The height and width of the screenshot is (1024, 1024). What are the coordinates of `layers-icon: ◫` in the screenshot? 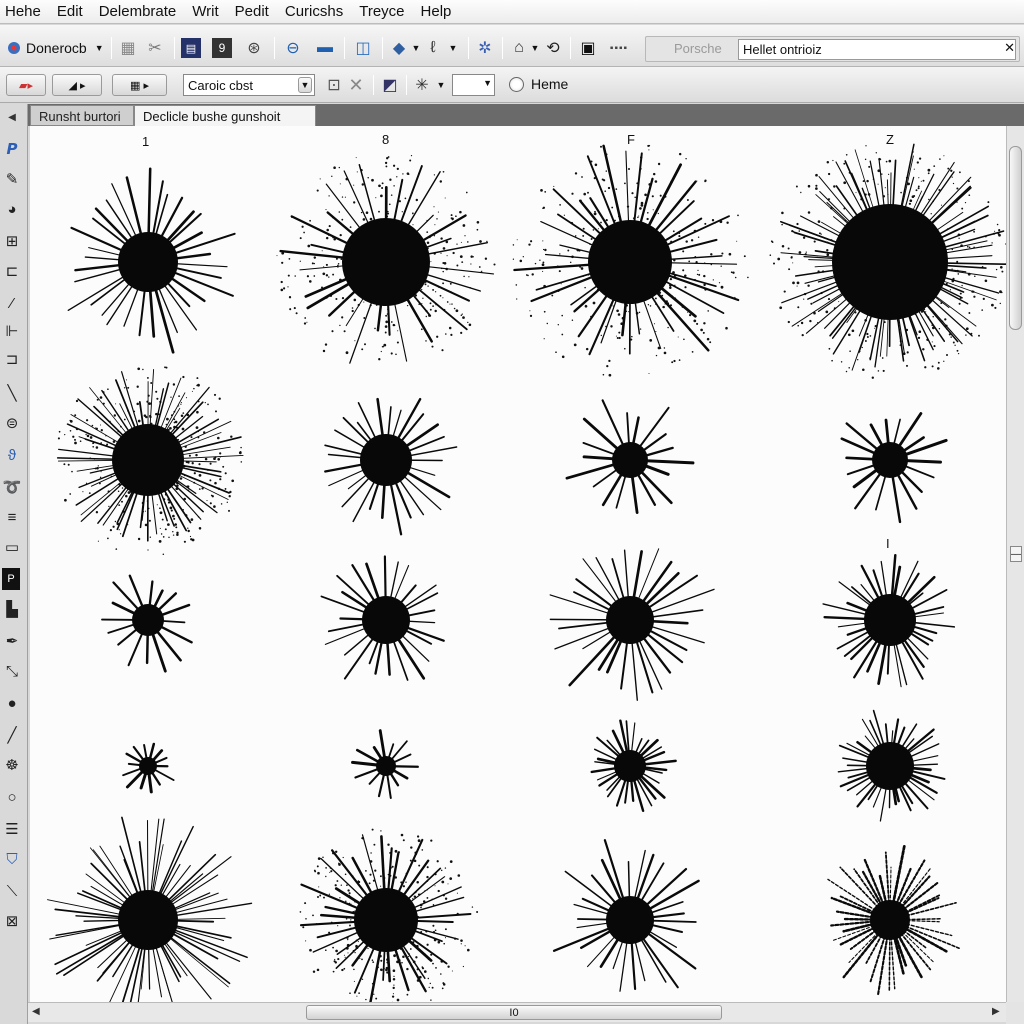 It's located at (363, 48).